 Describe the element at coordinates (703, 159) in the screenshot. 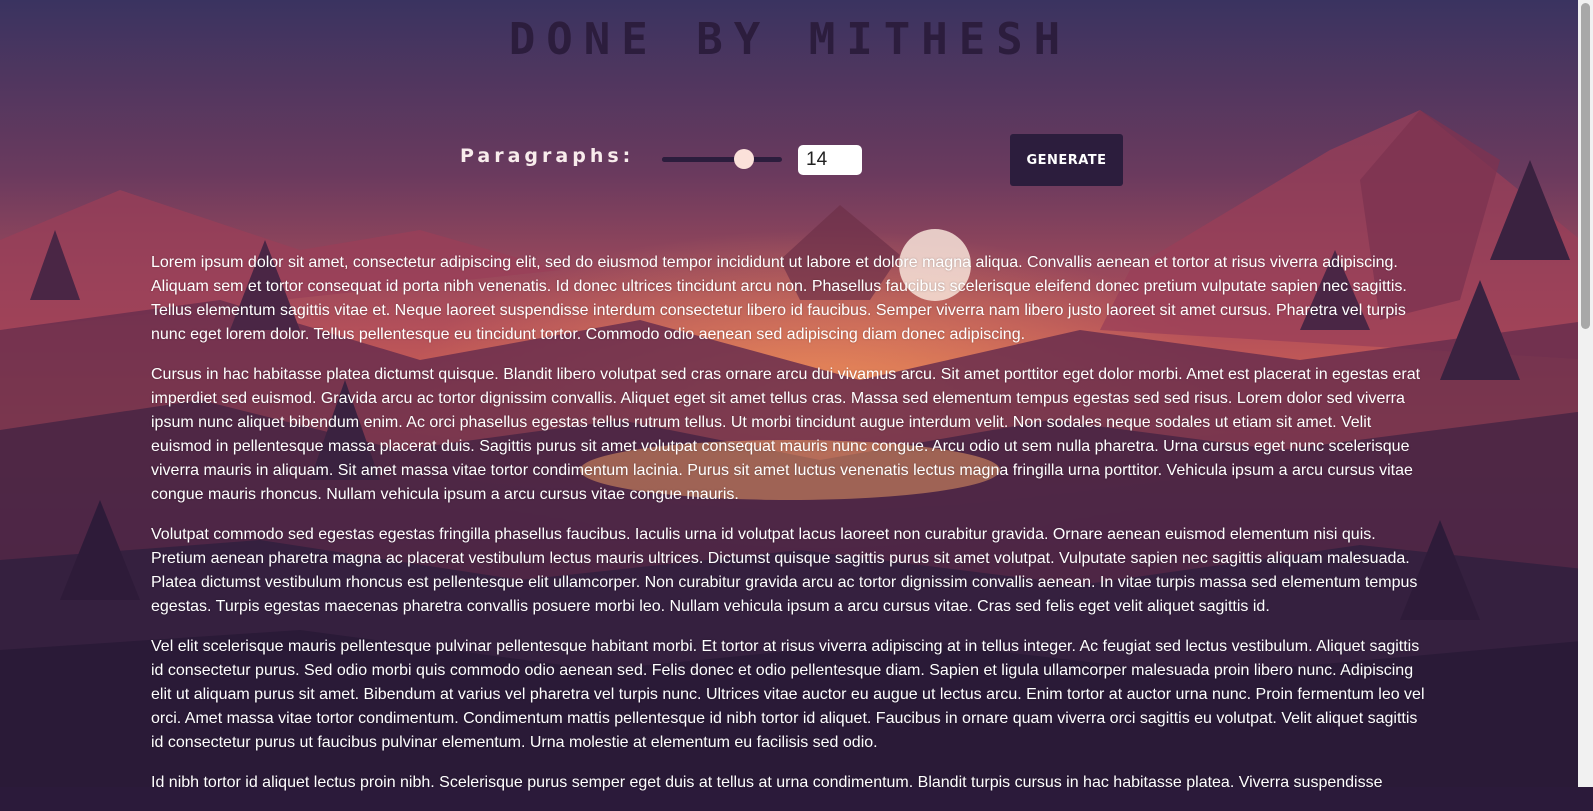

I see `slider-track-fill` at that location.